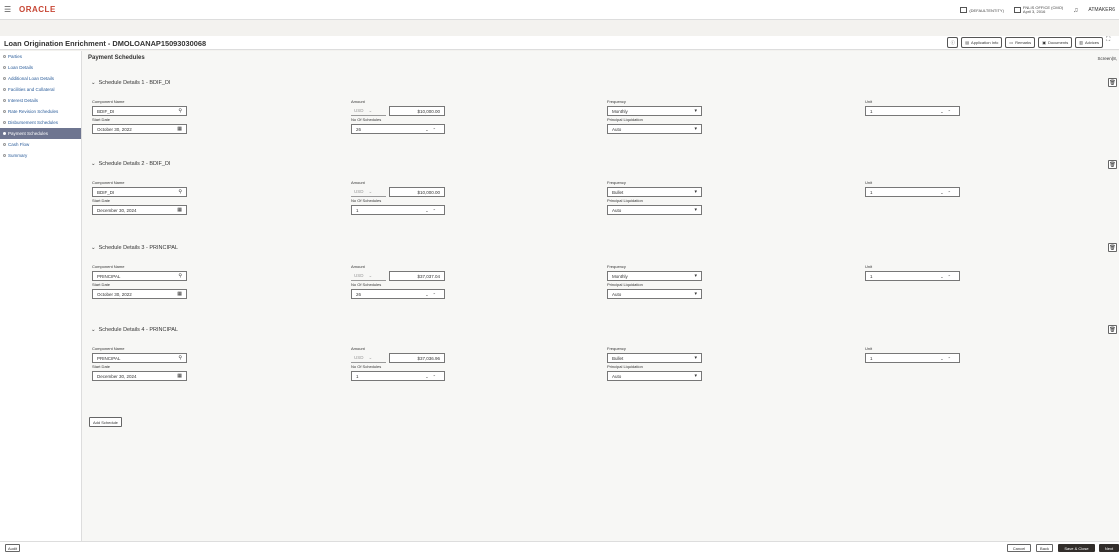 This screenshot has width=1119, height=552. I want to click on schedule-title: Schedule Details 1 - BDIF_DI, so click(134, 83).